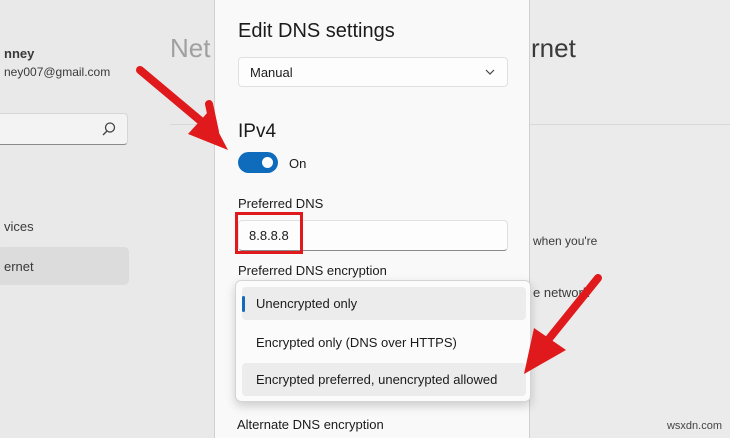 Image resolution: width=730 pixels, height=438 pixels. What do you see at coordinates (267, 162) in the screenshot?
I see `toggle-knob` at bounding box center [267, 162].